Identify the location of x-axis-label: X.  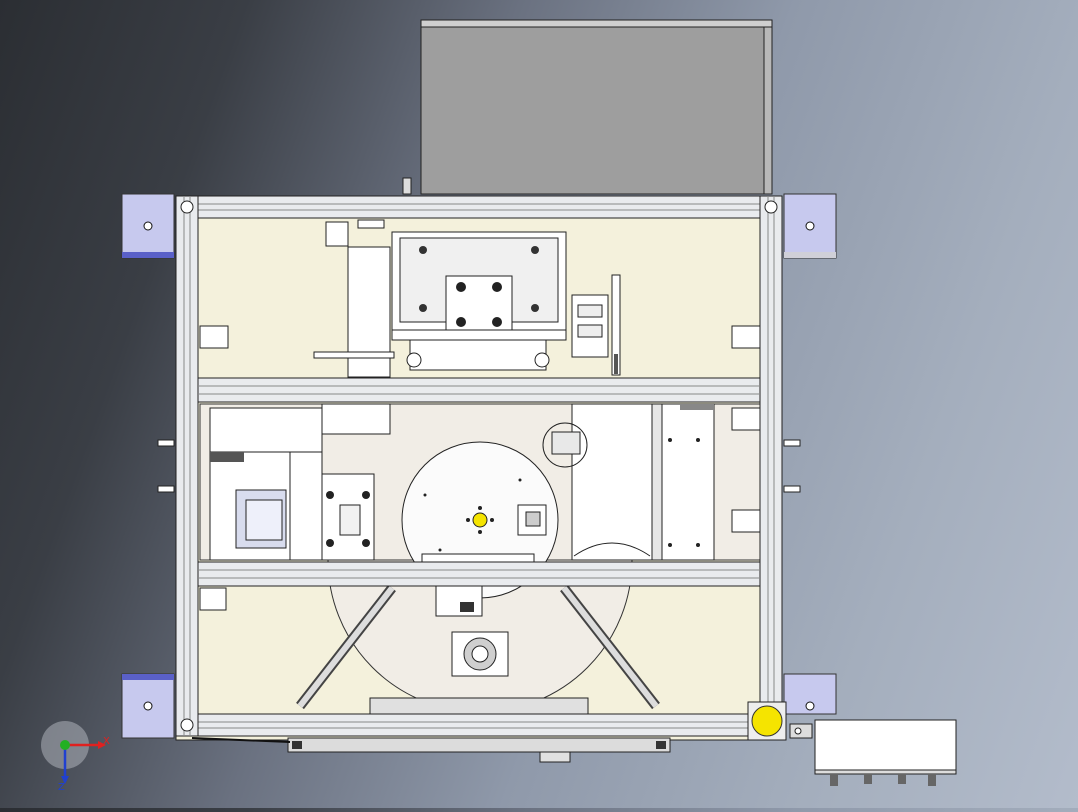
(106, 741).